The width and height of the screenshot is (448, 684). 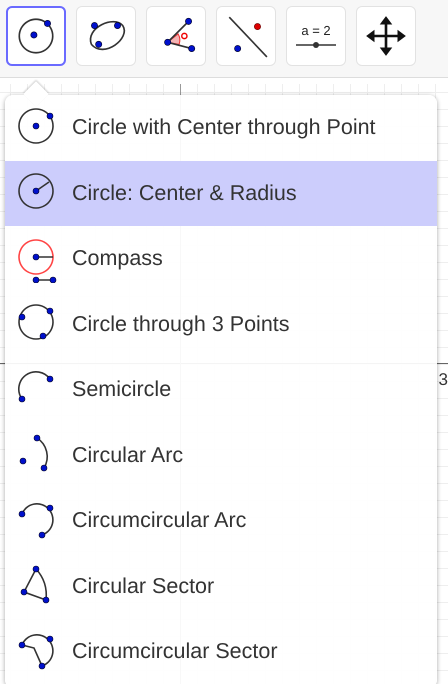 I want to click on menu-item: Circumcircular Arc, so click(x=221, y=521).